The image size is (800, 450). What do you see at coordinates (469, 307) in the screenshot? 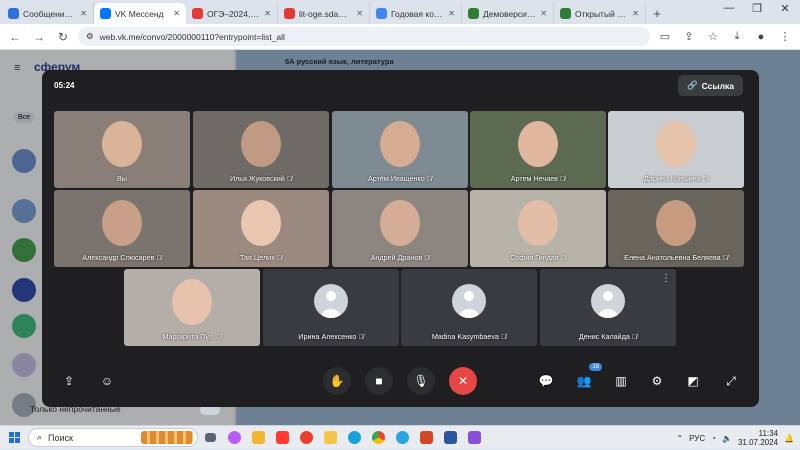
I see `participant-tile: Madina Kasymbaeva 🎙̸` at bounding box center [469, 307].